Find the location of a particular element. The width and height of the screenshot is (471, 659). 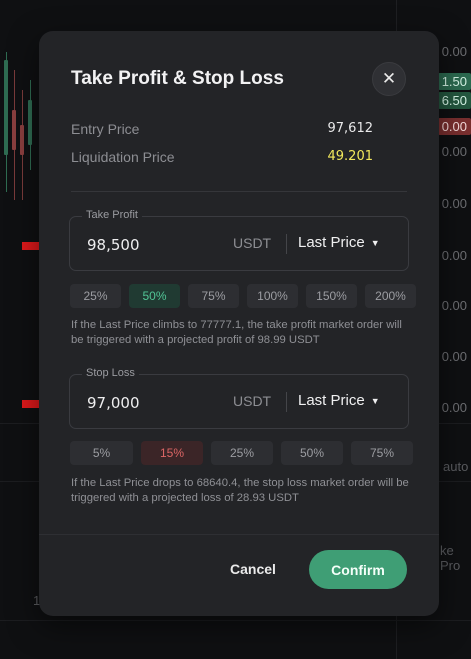

stop-loss-percent-chips: 5% 15% 25% 50% 75% is located at coordinates (241, 453).